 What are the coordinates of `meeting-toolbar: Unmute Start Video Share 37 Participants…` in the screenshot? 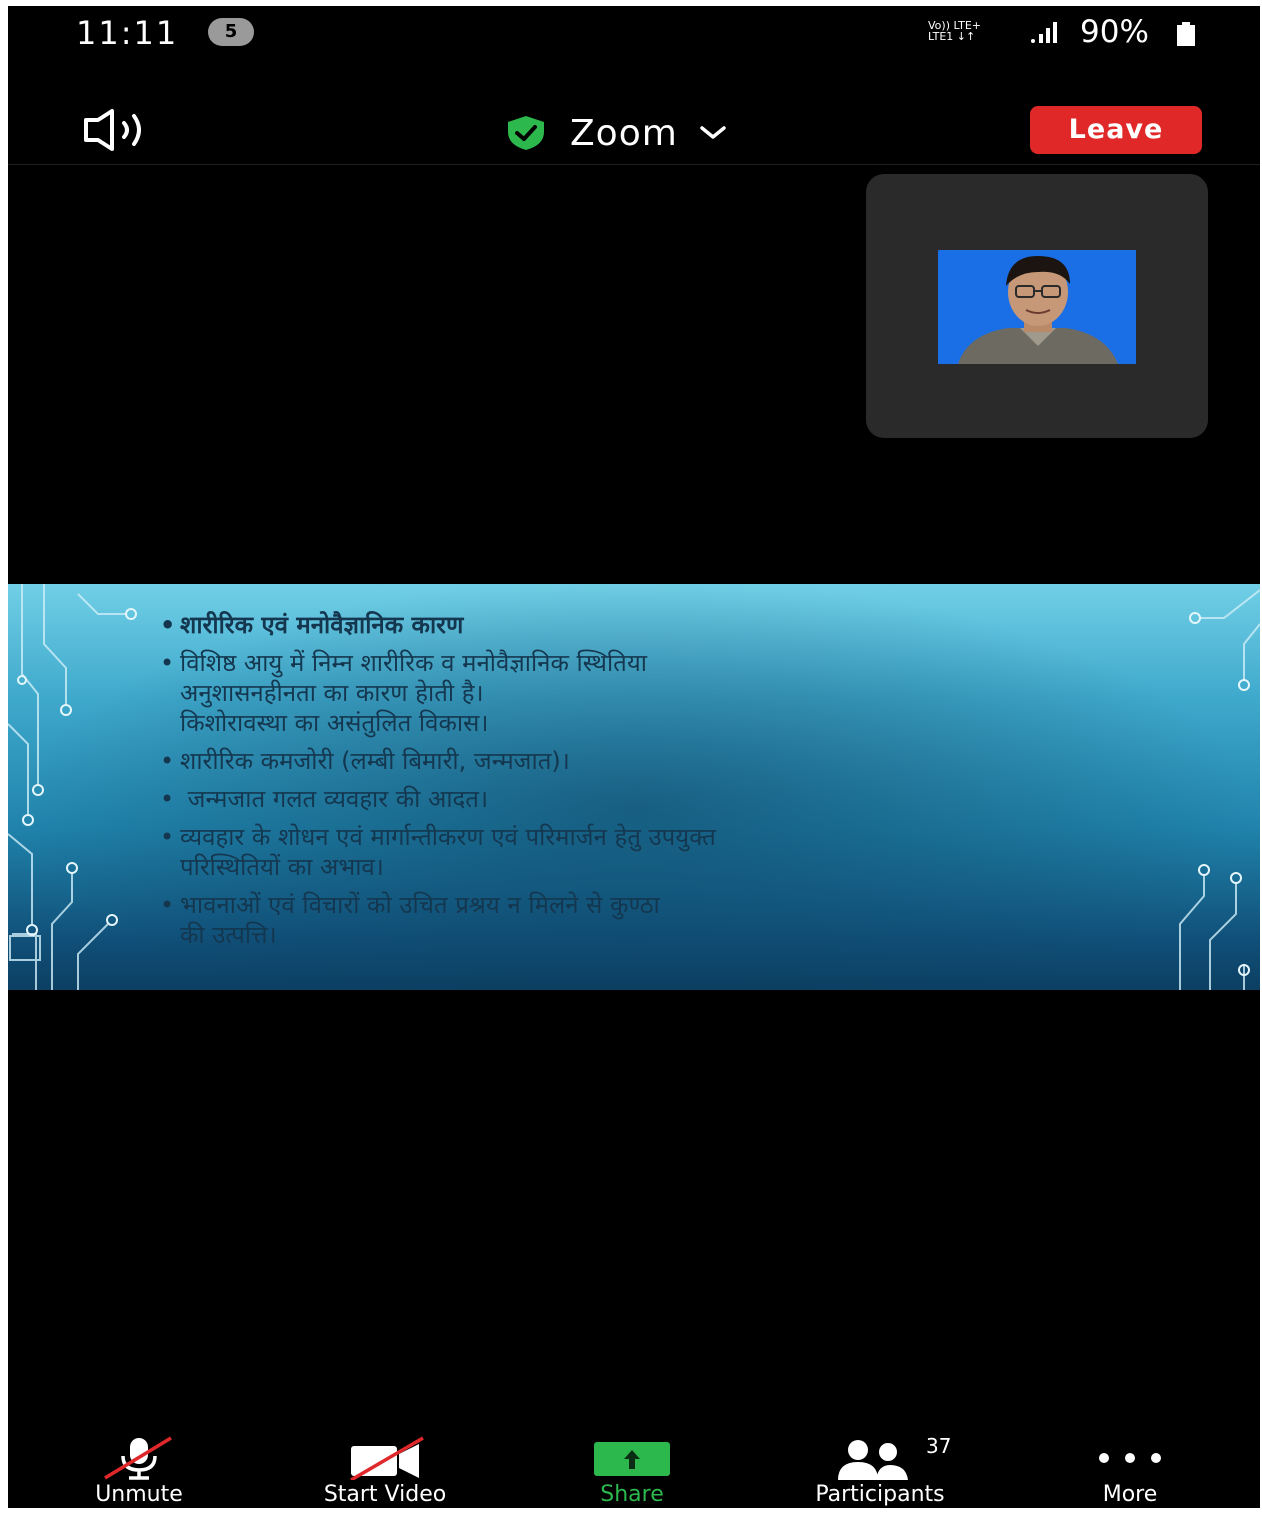 It's located at (634, 1469).